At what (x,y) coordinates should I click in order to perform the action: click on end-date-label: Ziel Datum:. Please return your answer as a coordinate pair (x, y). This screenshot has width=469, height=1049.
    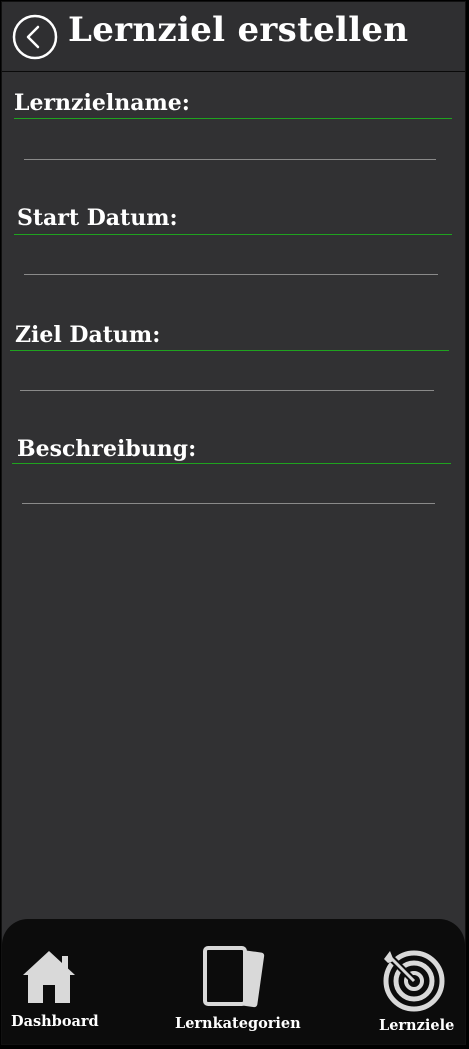
    Looking at the image, I should click on (88, 335).